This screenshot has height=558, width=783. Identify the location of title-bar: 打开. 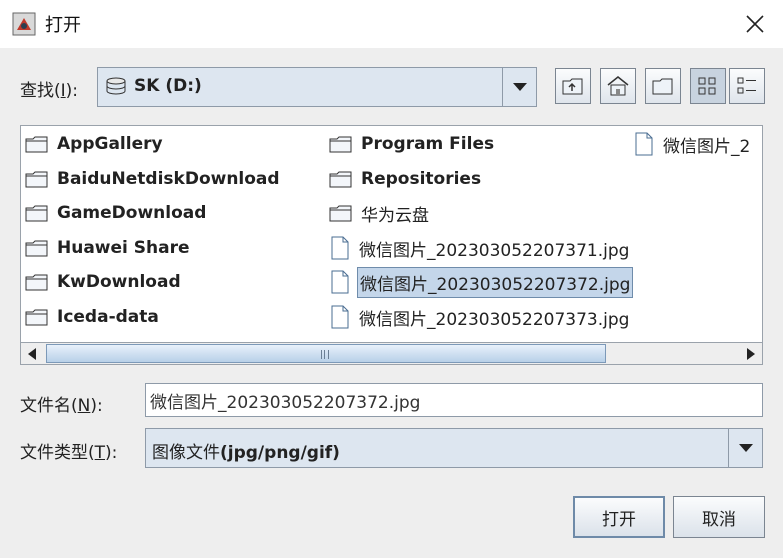
(391, 24).